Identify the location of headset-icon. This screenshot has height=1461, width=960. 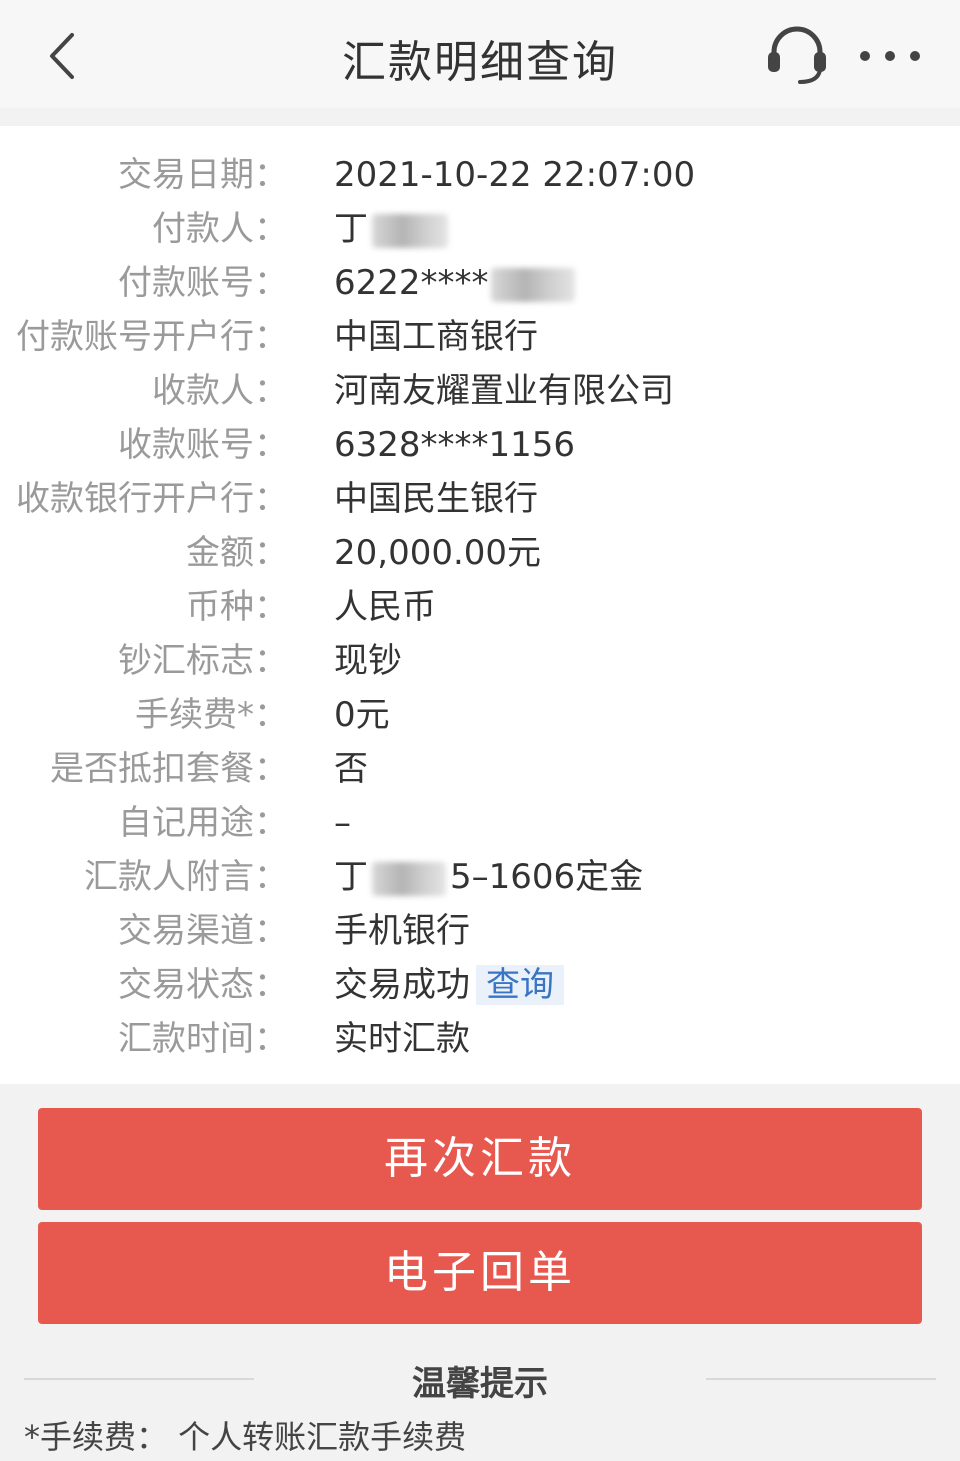
(797, 55).